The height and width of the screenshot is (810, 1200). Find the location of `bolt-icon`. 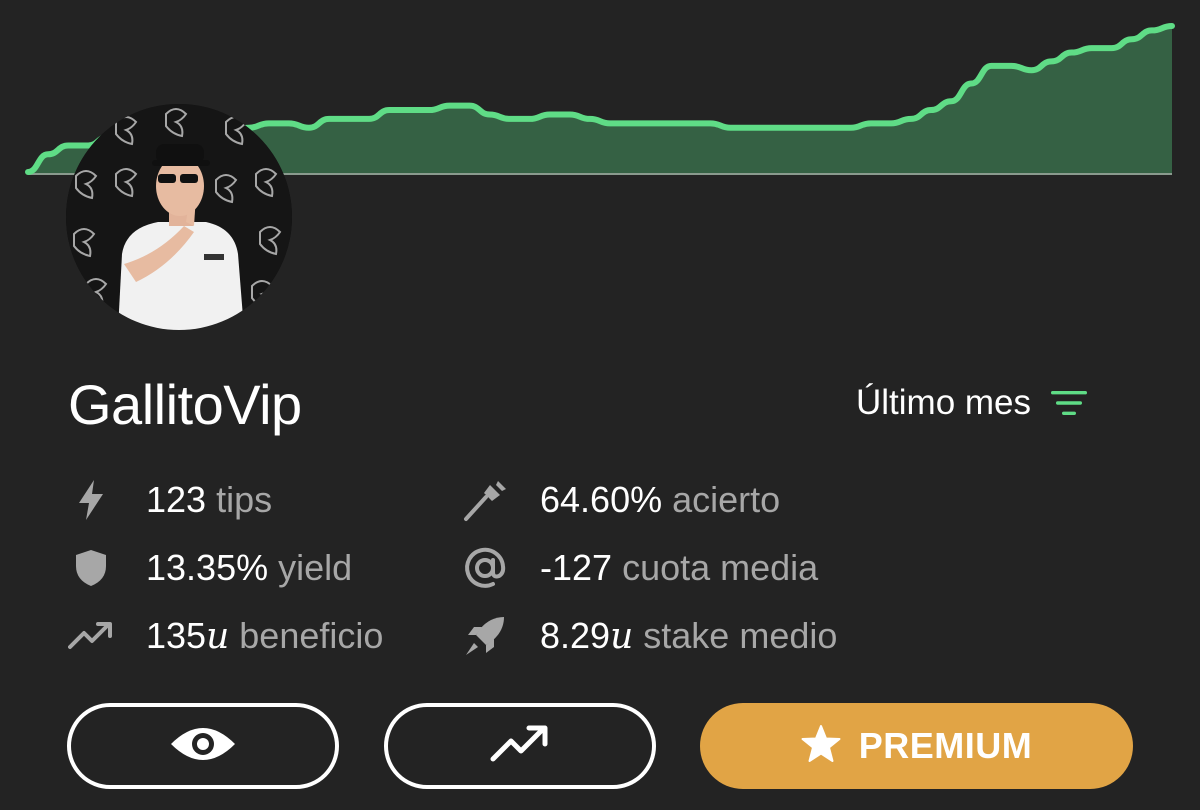

bolt-icon is located at coordinates (91, 500).